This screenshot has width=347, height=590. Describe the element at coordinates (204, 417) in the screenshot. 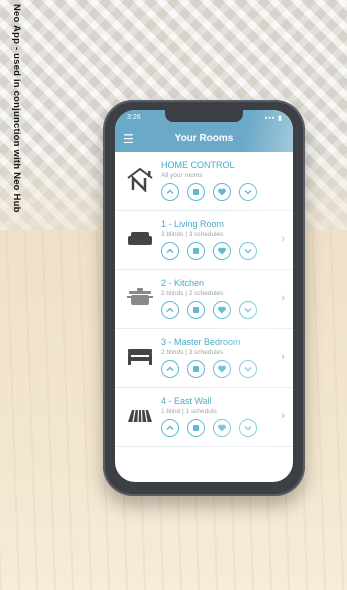

I see `room-row-east-wall: 4 - East Wall 1 blind | 1 schedule ›` at that location.